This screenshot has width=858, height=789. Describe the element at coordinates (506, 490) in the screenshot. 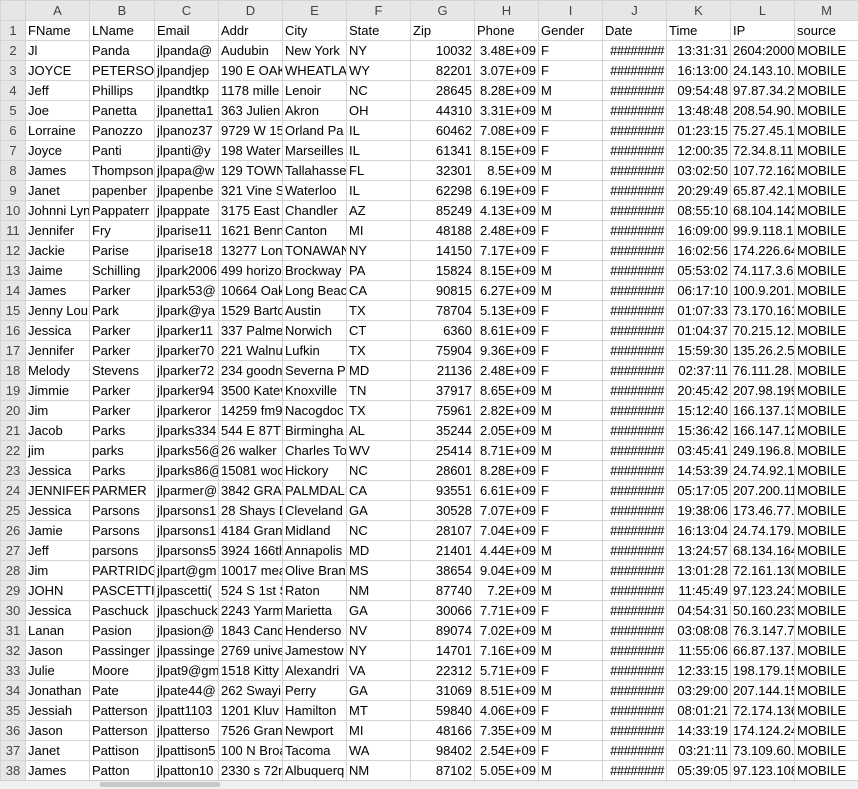

I see `cell: 6.61E+09` at that location.